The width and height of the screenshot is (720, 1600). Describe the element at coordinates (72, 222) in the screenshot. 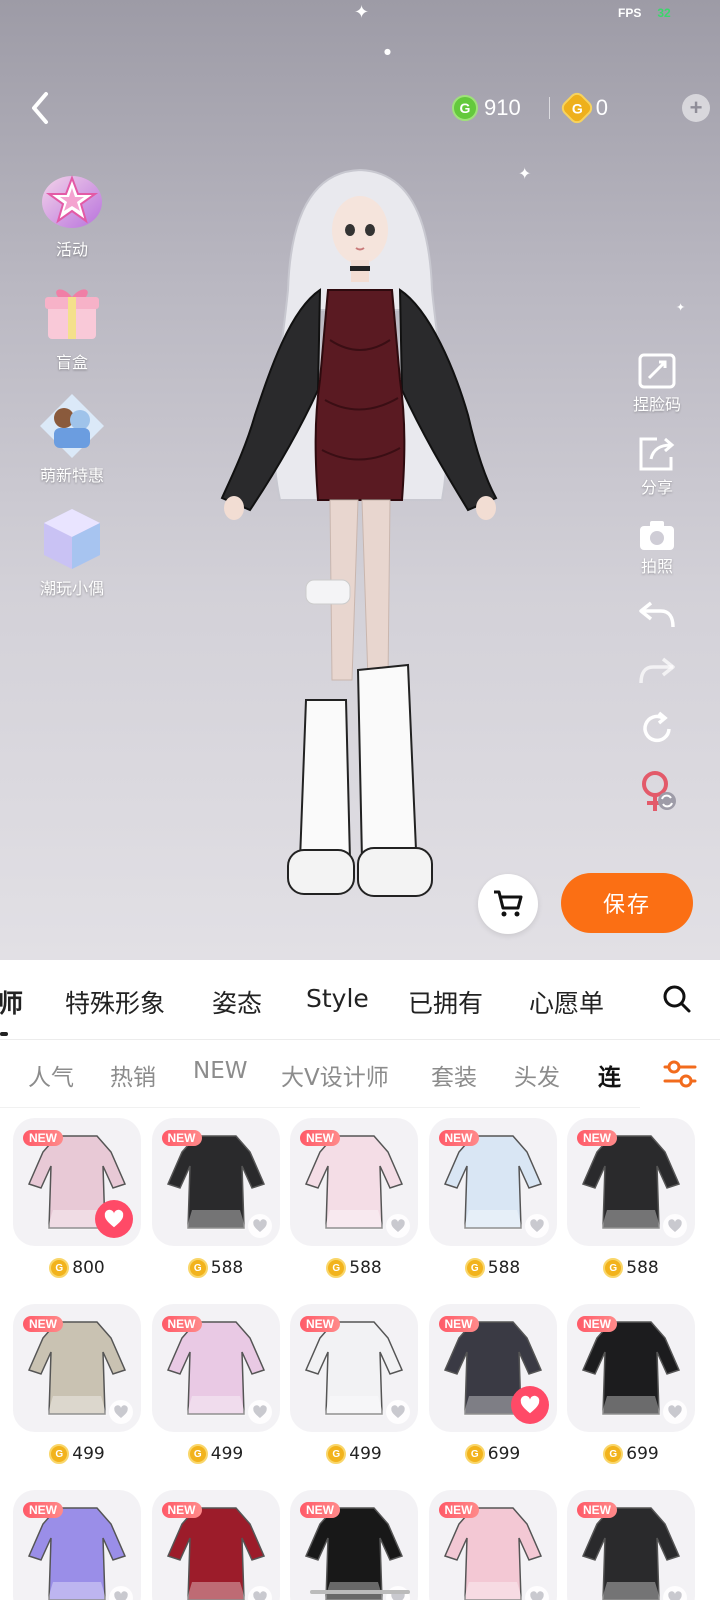

I see `menu-item-activity: 活动` at that location.